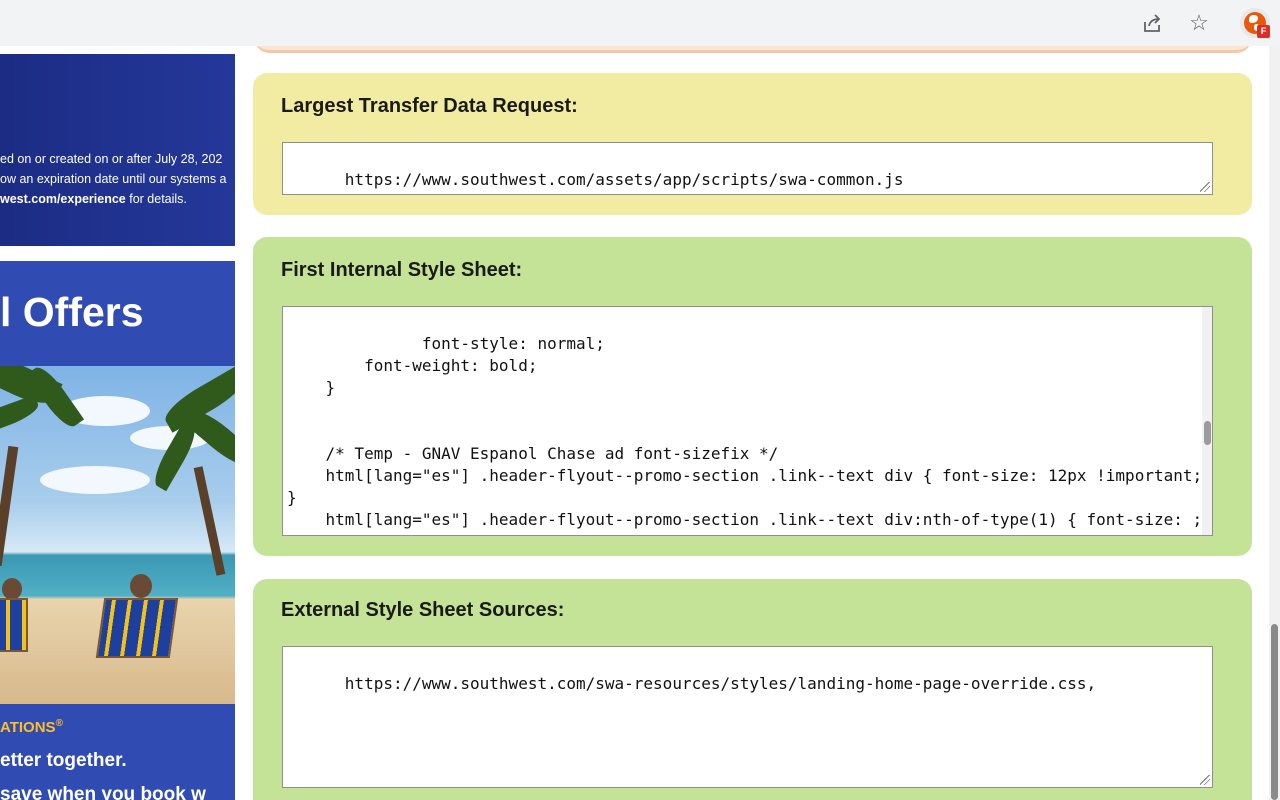  I want to click on vacations-tagline: etter together., so click(63, 760).